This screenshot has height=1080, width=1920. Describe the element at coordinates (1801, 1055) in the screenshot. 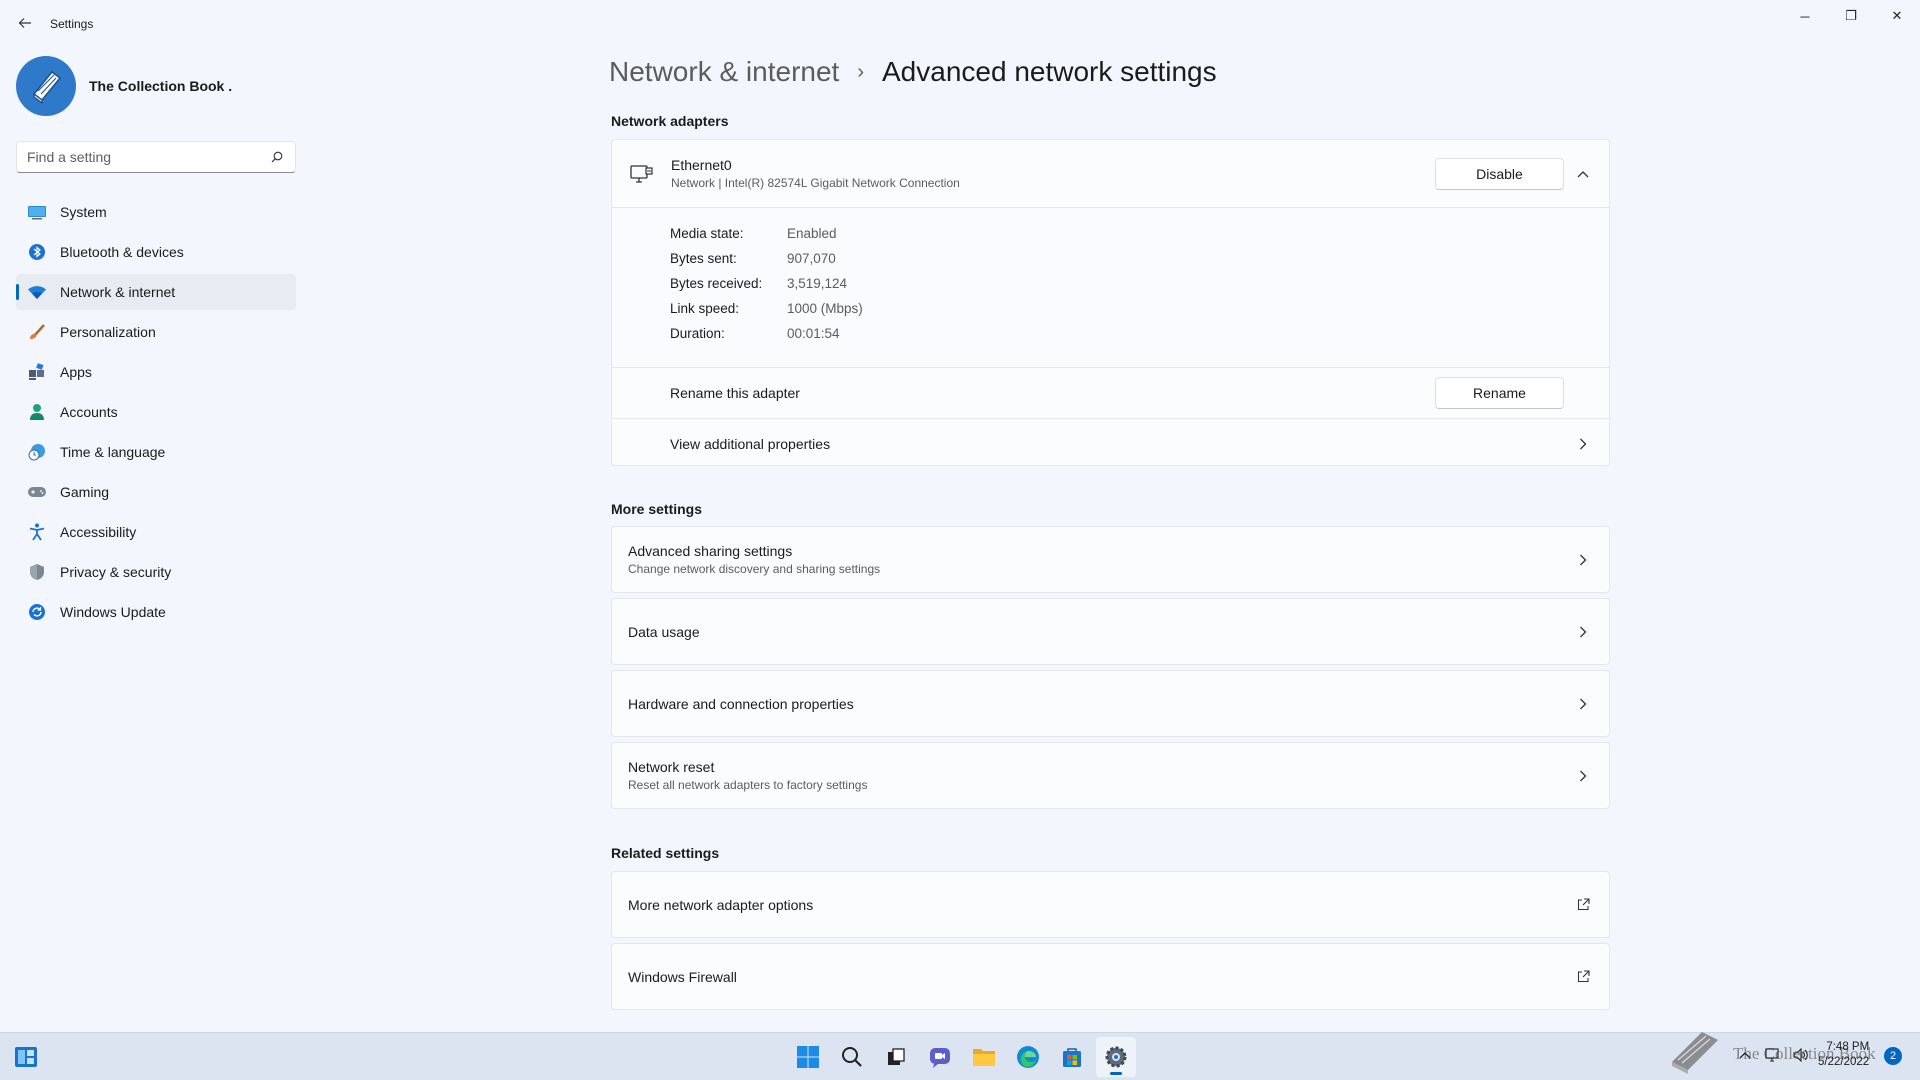

I see `volume-icon` at that location.